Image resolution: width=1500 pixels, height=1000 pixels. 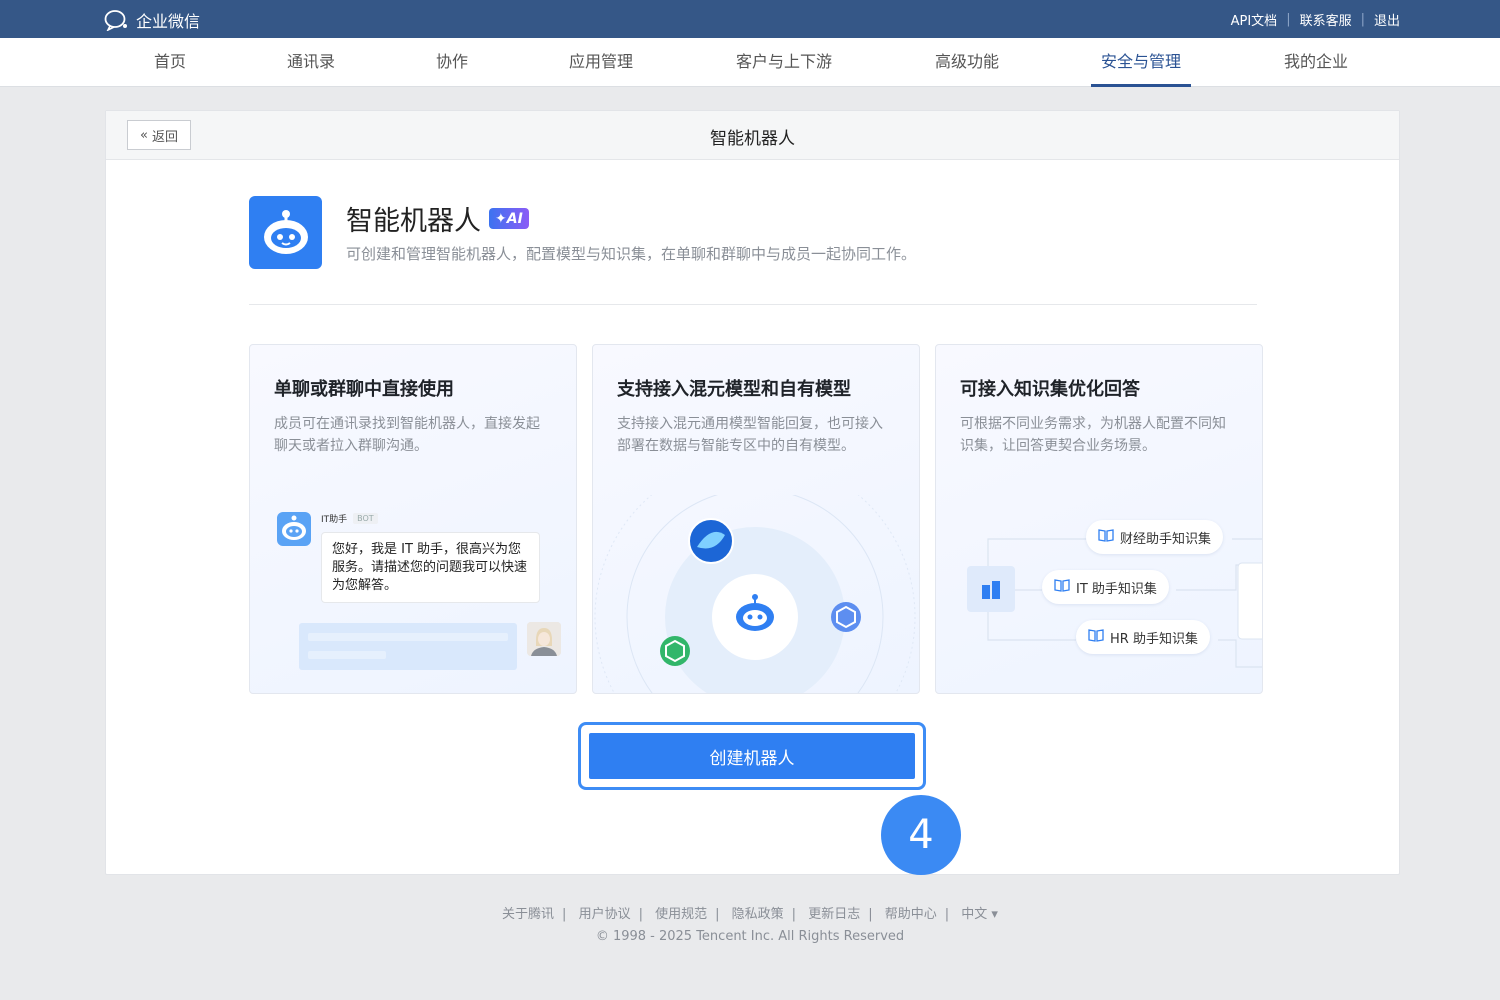 I want to click on knowledge-set-label: 财经助手知识集, so click(x=1166, y=539).